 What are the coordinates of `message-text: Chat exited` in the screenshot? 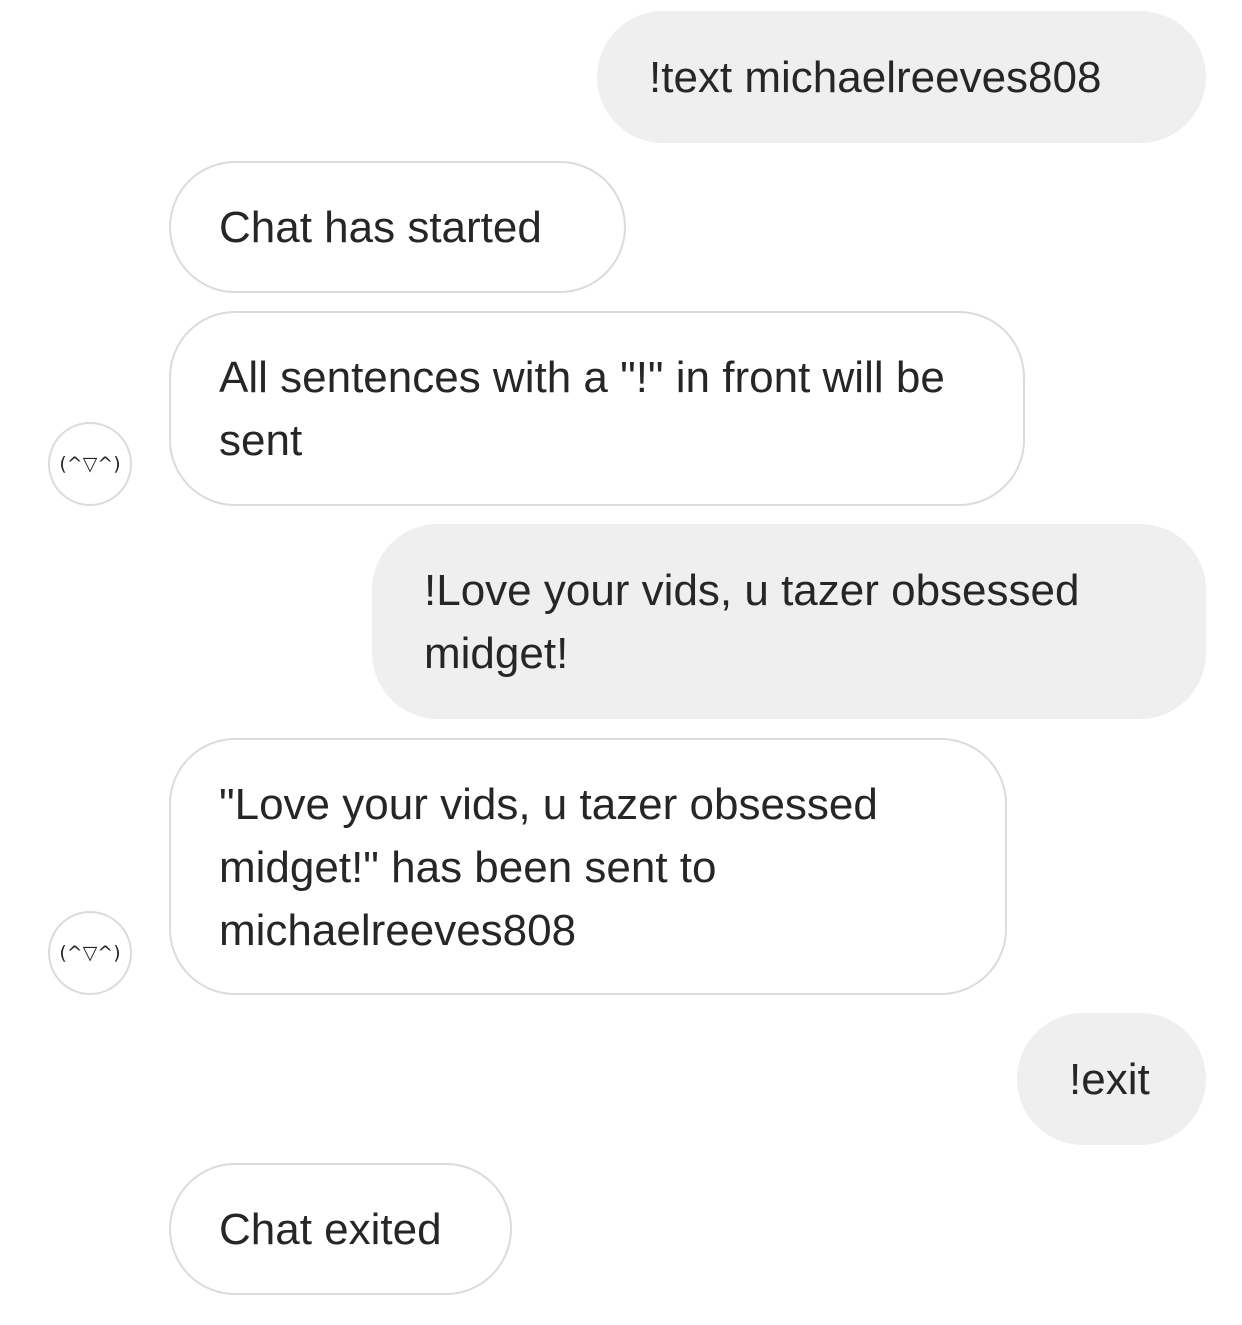 It's located at (330, 1229).